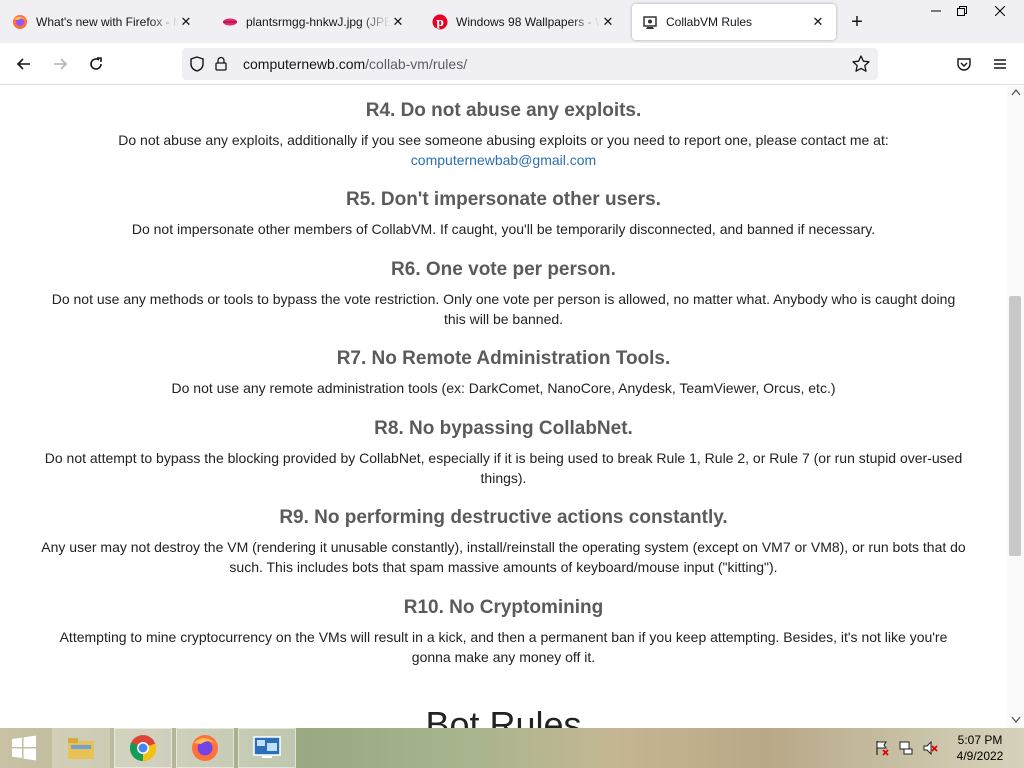 This screenshot has height=768, width=1024. I want to click on page-info-icon, so click(221, 64).